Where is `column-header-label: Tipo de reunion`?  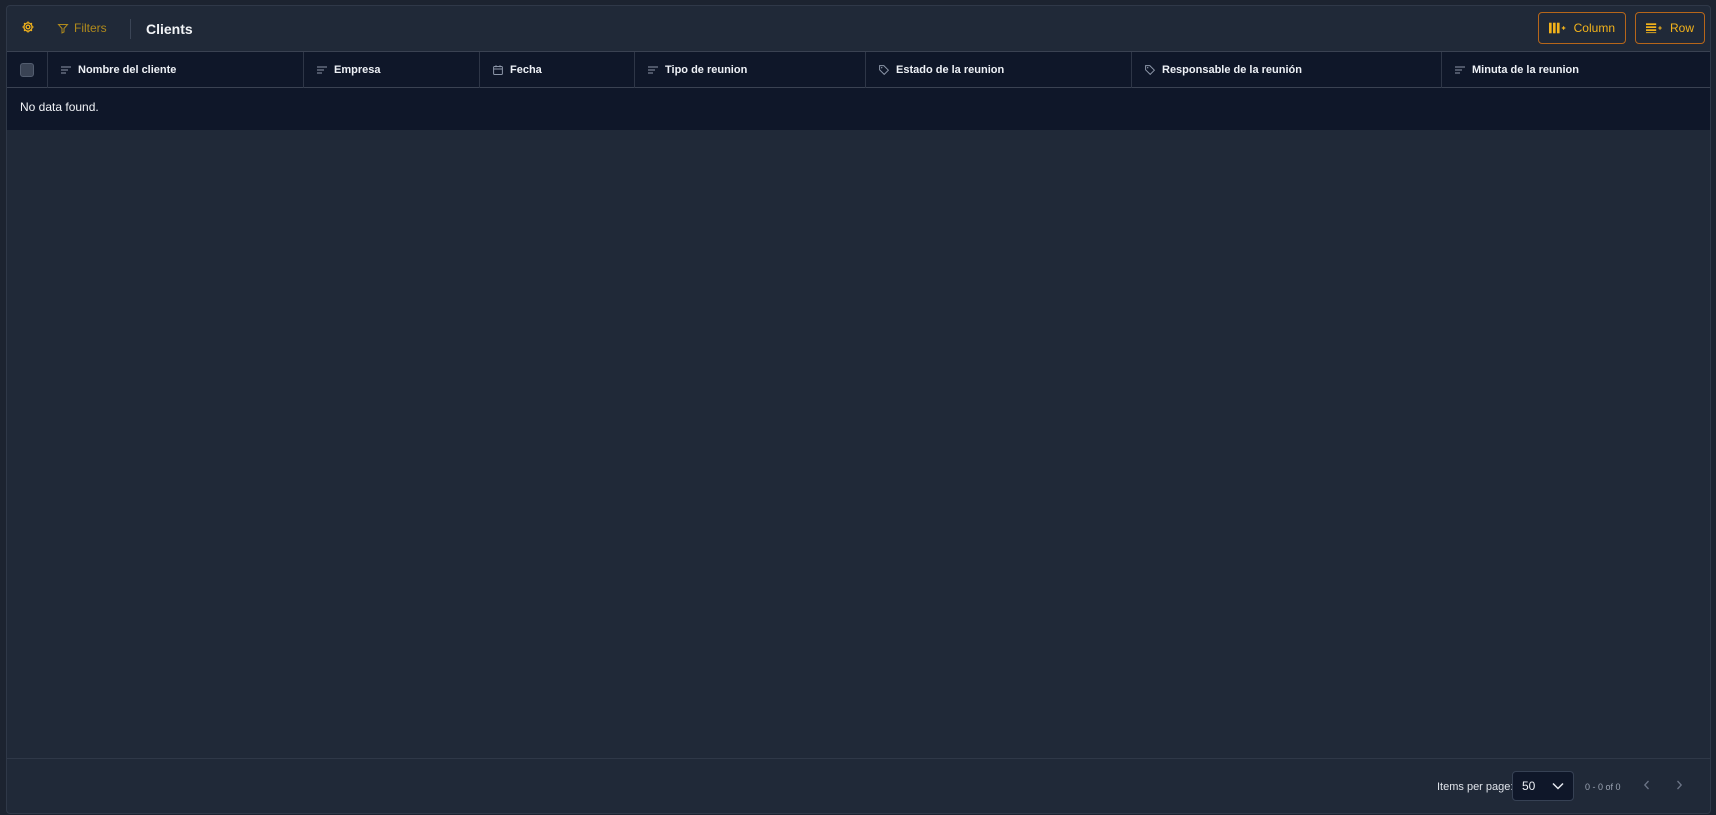 column-header-label: Tipo de reunion is located at coordinates (706, 70).